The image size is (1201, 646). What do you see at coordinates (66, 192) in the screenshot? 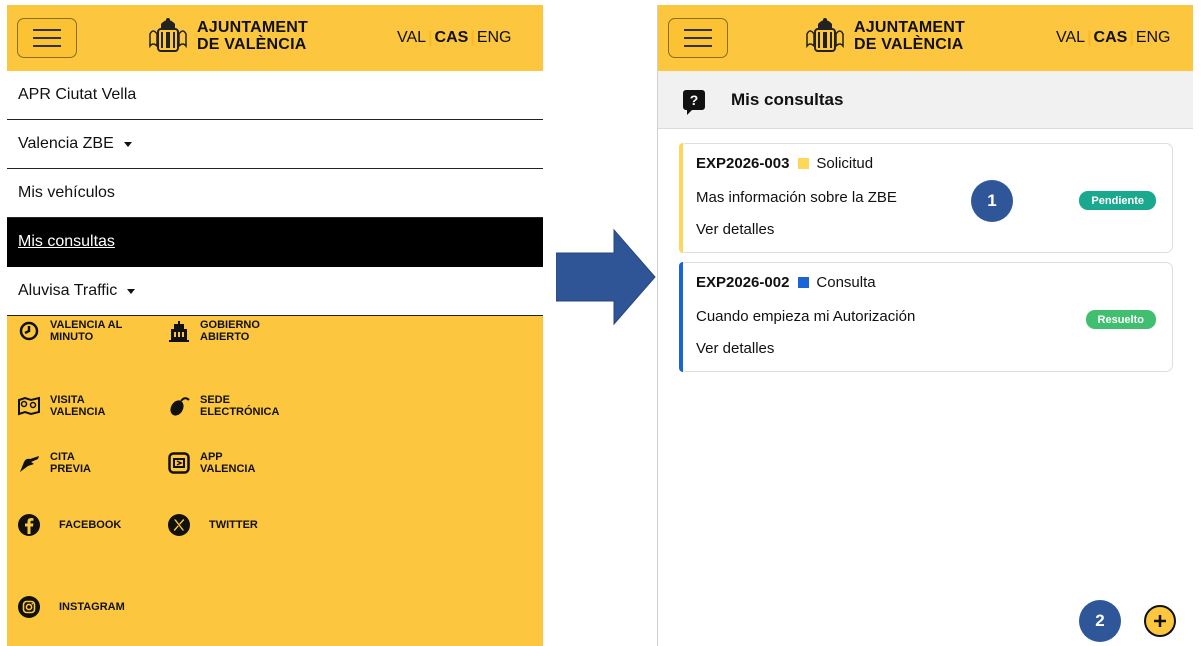
I see `nav-label: Mis vehículos` at bounding box center [66, 192].